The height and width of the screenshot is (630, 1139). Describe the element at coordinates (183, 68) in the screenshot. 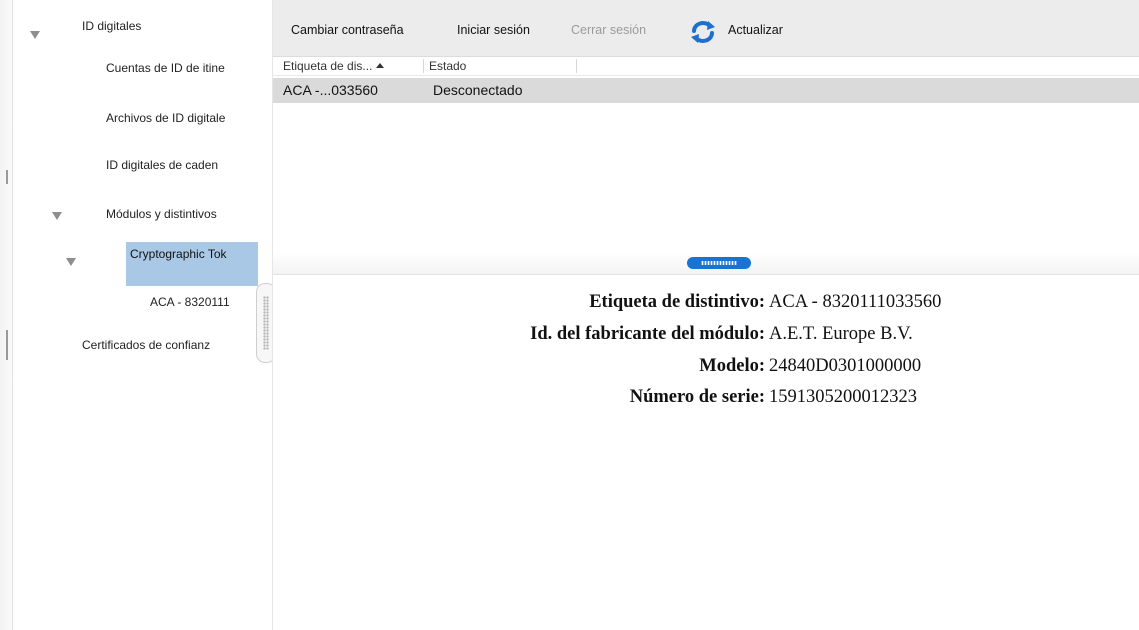

I see `sidebar-item-cuentas: Cuentas de ID de itine` at that location.